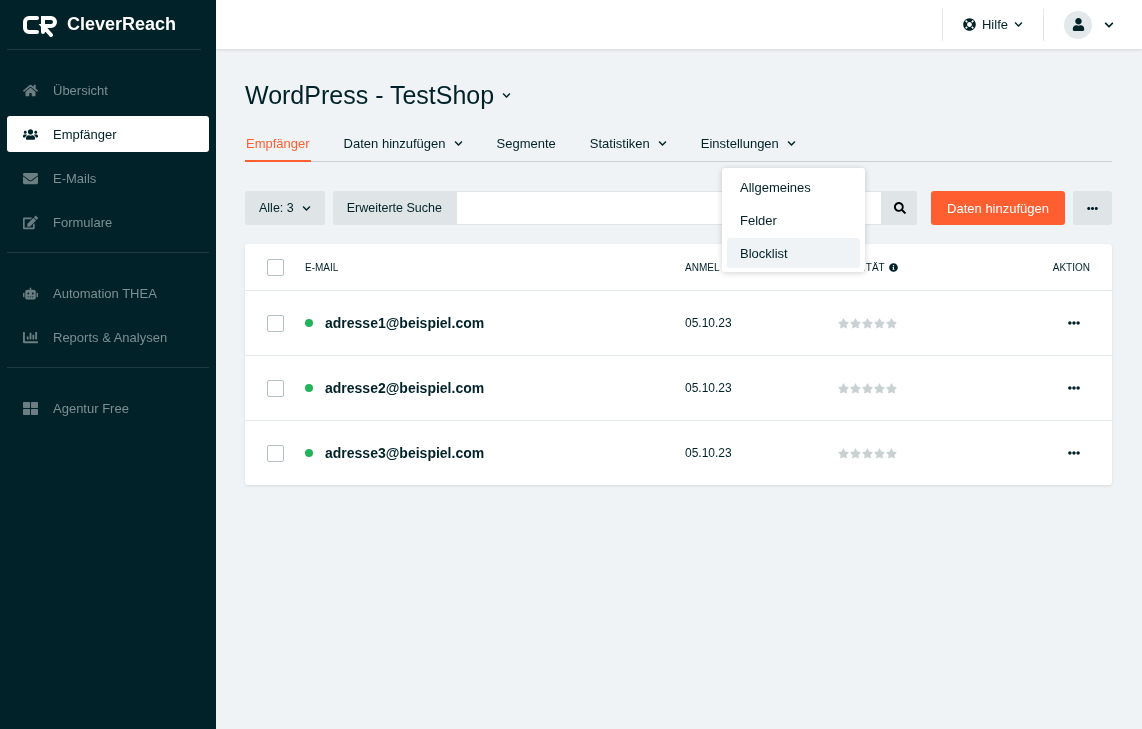 This screenshot has width=1142, height=729. I want to click on sidebar-item-label: Reports & Analysen, so click(110, 337).